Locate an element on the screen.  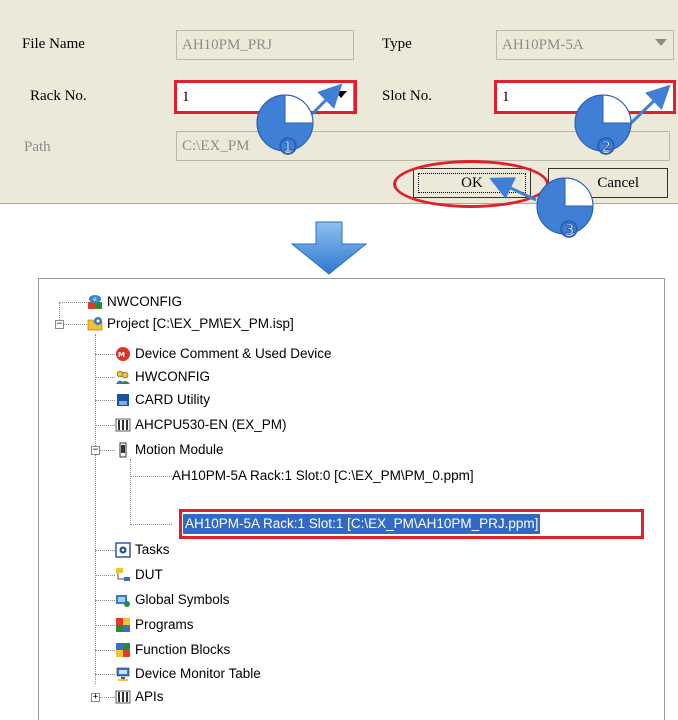
rack-no-label: Rack No. is located at coordinates (58, 96).